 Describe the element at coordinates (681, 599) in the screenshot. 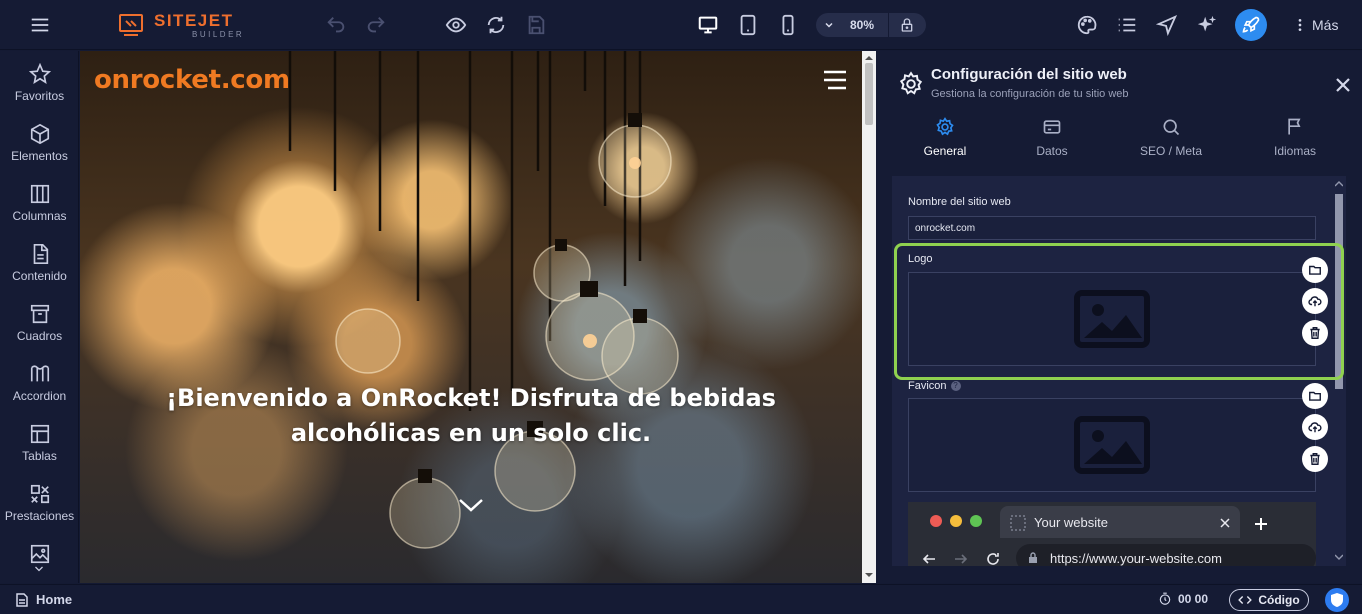

I see `status-bar: Home 00 00 Código` at that location.